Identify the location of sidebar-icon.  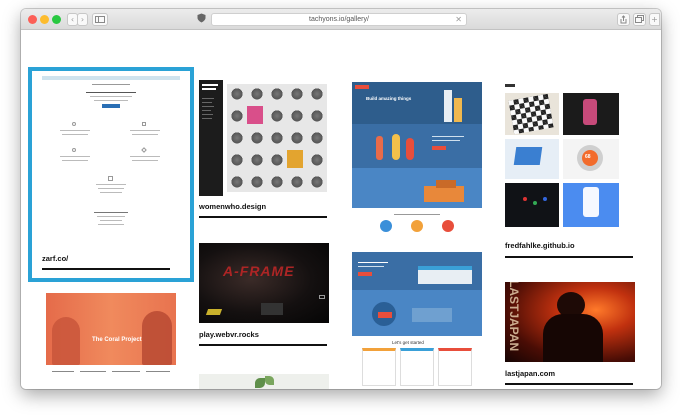
(100, 19).